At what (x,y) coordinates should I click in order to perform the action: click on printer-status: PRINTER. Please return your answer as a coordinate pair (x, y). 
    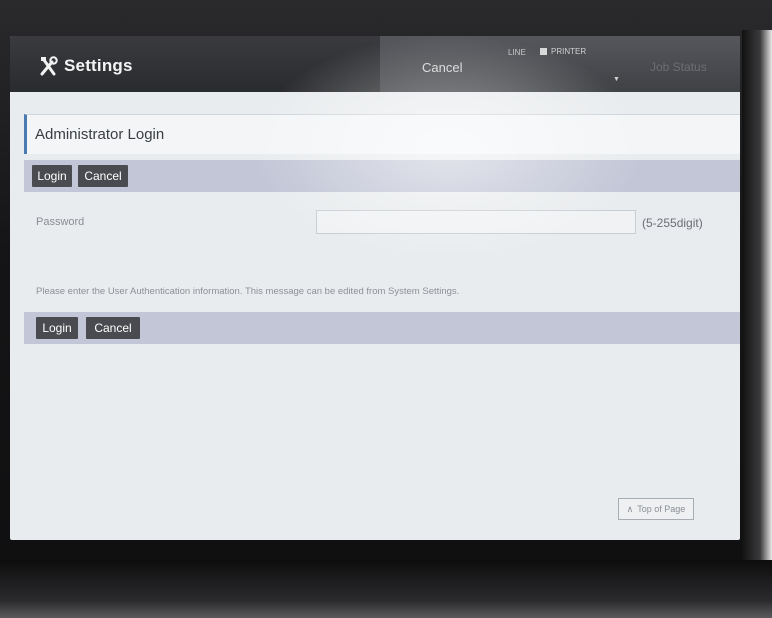
    Looking at the image, I should click on (569, 51).